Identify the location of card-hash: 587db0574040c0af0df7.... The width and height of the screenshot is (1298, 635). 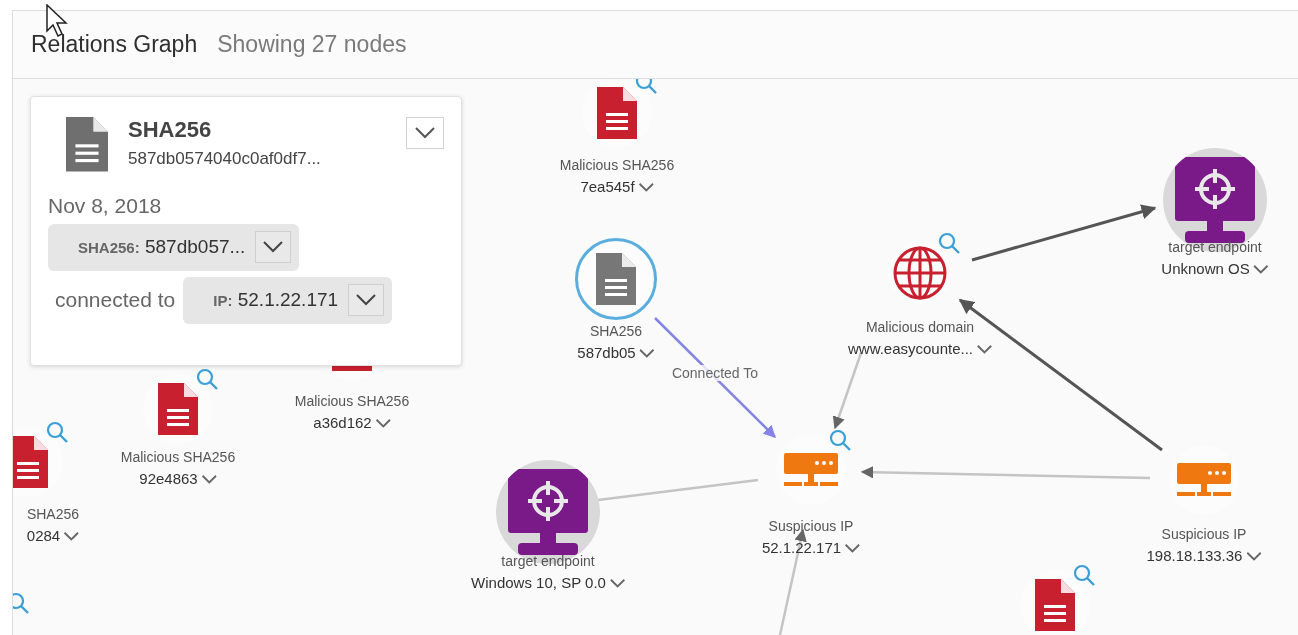
(225, 159).